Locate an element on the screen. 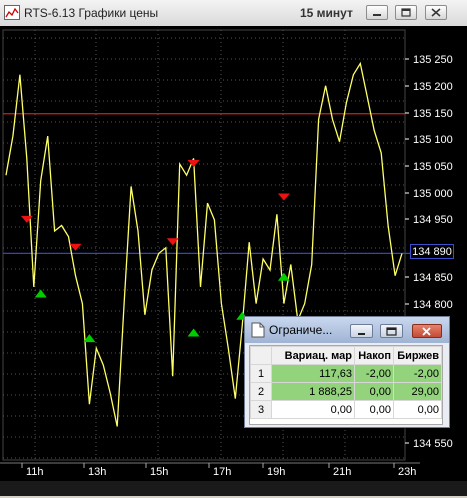 The width and height of the screenshot is (467, 498). table-row: 2 1 888,25 0,00 29,00 is located at coordinates (346, 391).